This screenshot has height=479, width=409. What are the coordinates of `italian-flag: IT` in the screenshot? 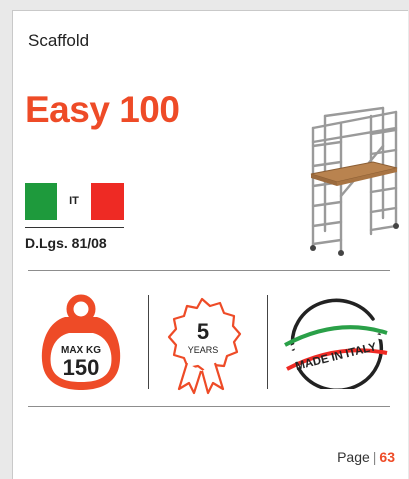 It's located at (75, 202).